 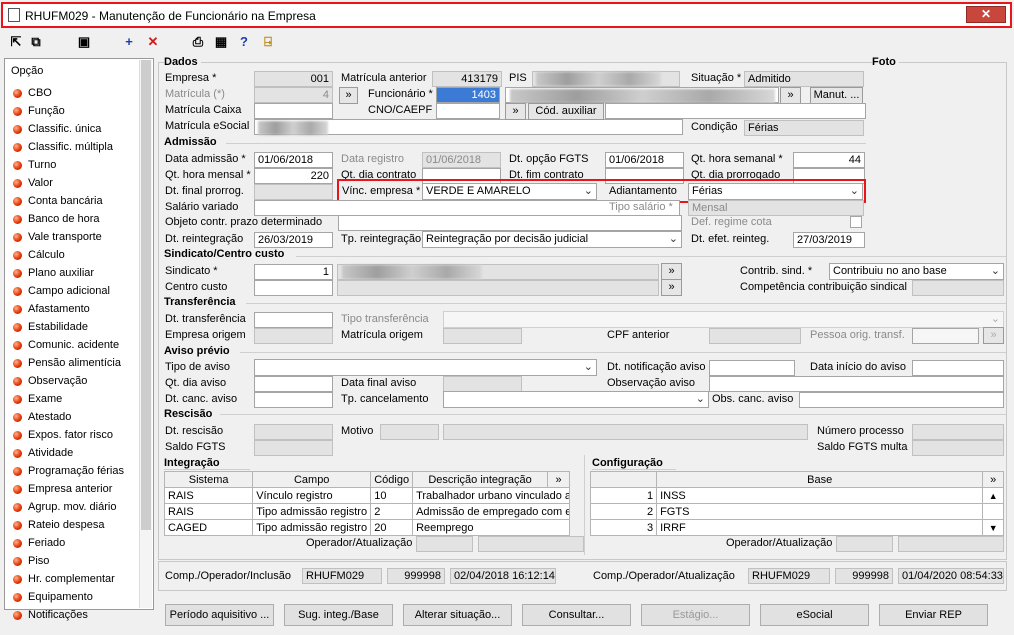 I want to click on option-item: Observação, so click(x=73, y=382).